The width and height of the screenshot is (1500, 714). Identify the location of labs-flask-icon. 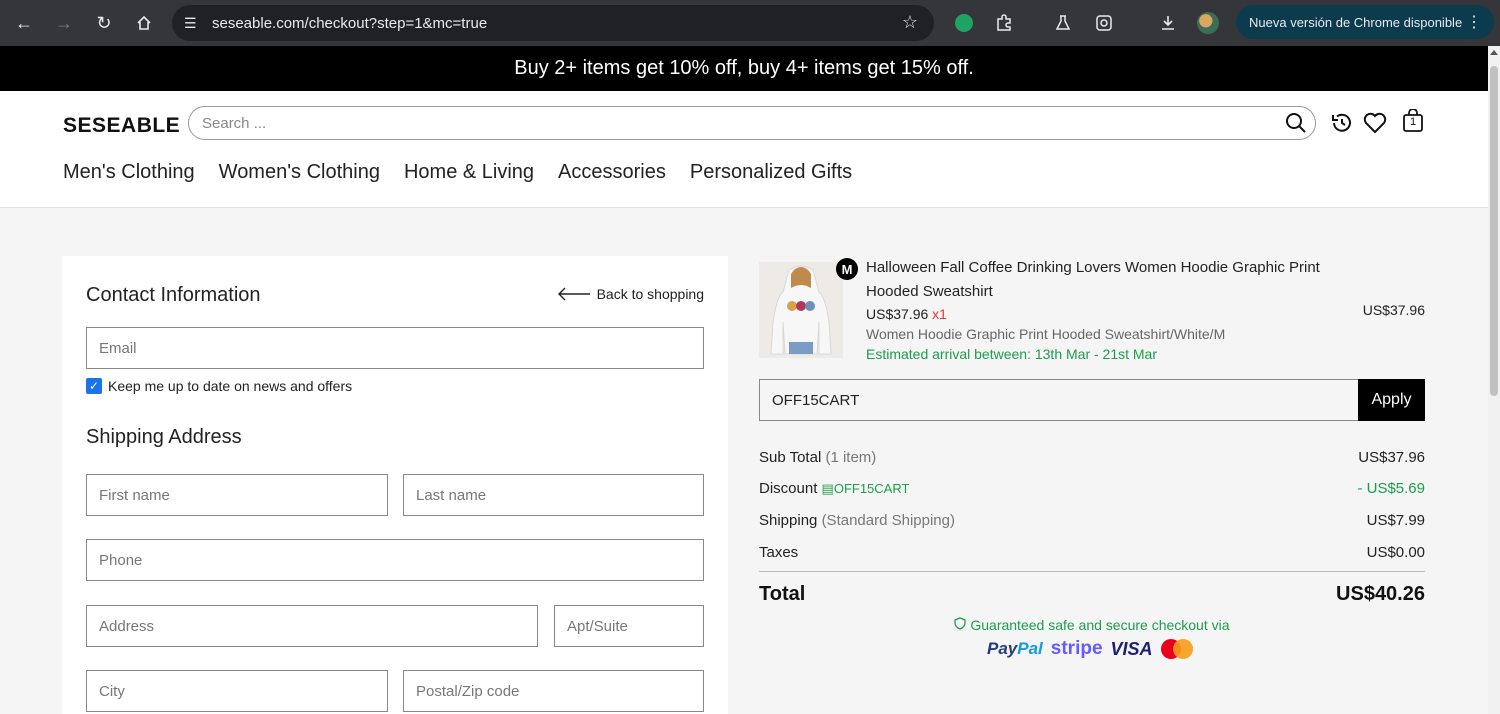
(1063, 23).